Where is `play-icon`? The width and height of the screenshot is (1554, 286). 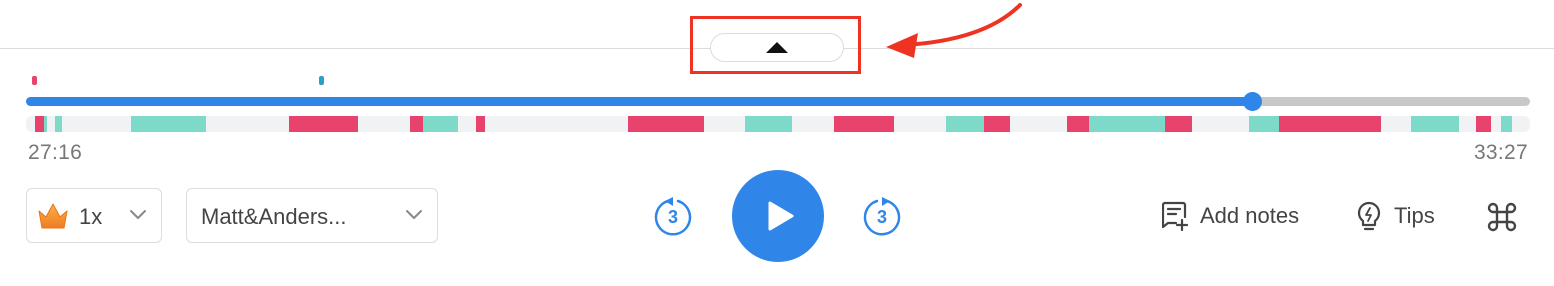
play-icon is located at coordinates (781, 216).